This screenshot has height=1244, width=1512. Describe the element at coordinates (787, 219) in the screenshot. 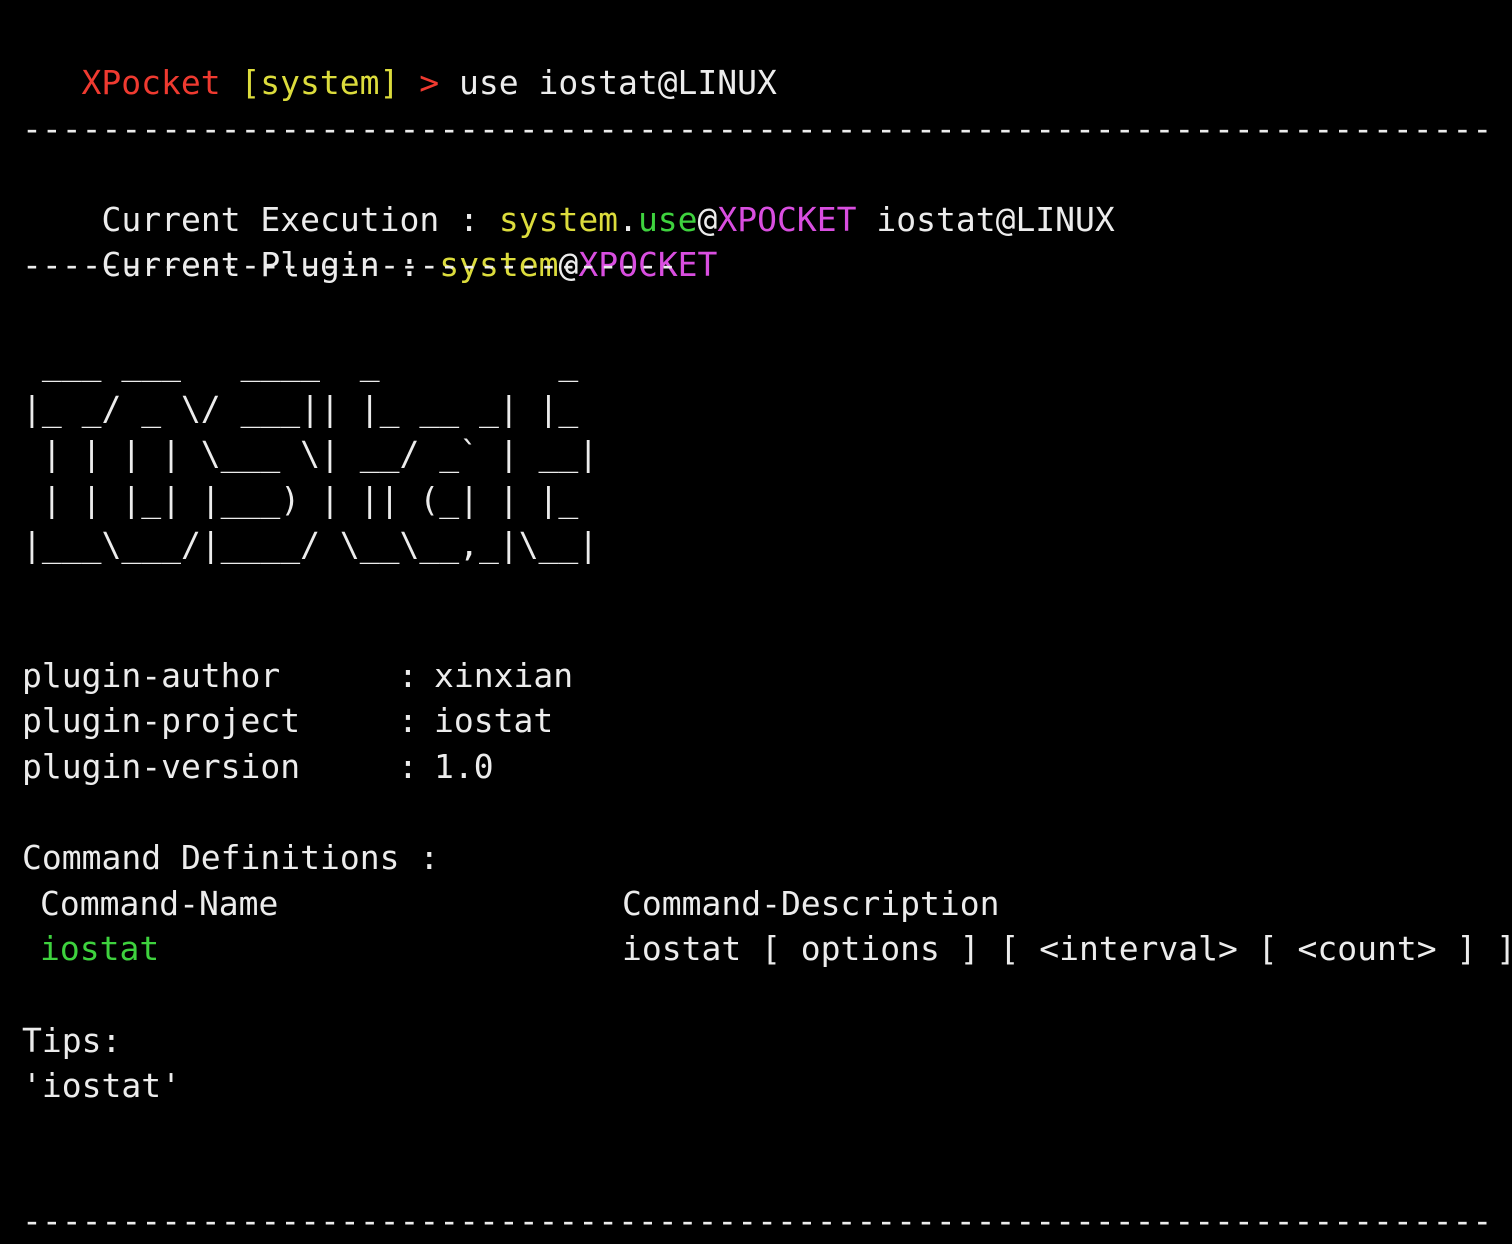

I see `execution-target: XPOCKET` at that location.